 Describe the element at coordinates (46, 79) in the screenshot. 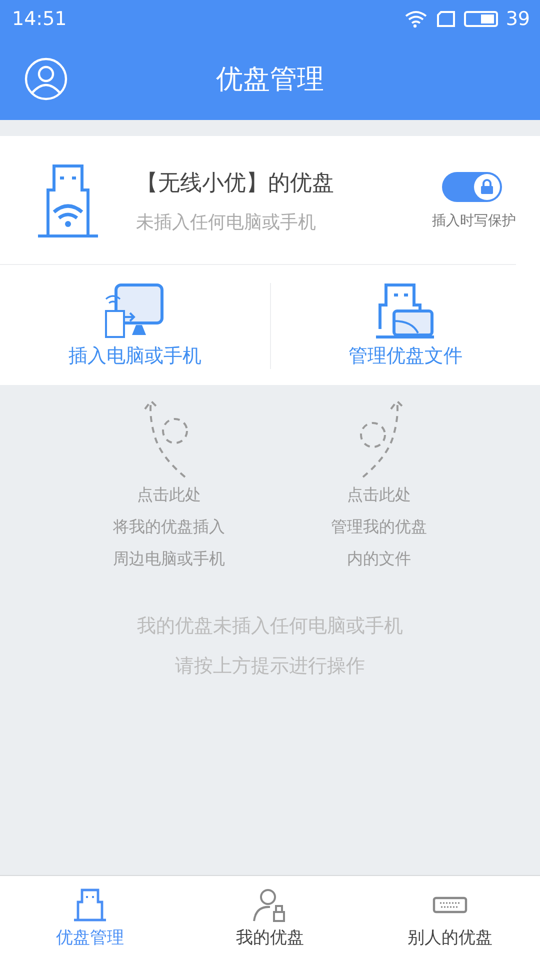

I see `profile-icon` at that location.